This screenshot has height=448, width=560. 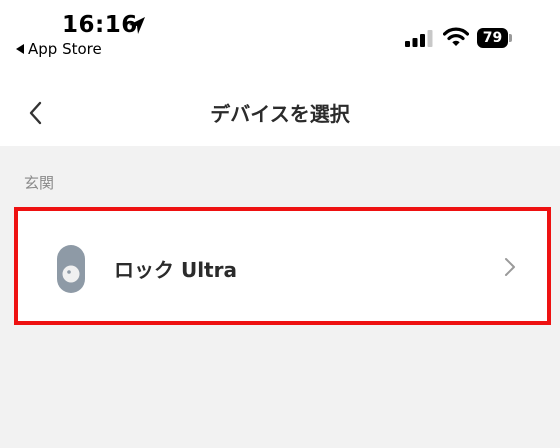 I want to click on battery-level: 79, so click(x=492, y=38).